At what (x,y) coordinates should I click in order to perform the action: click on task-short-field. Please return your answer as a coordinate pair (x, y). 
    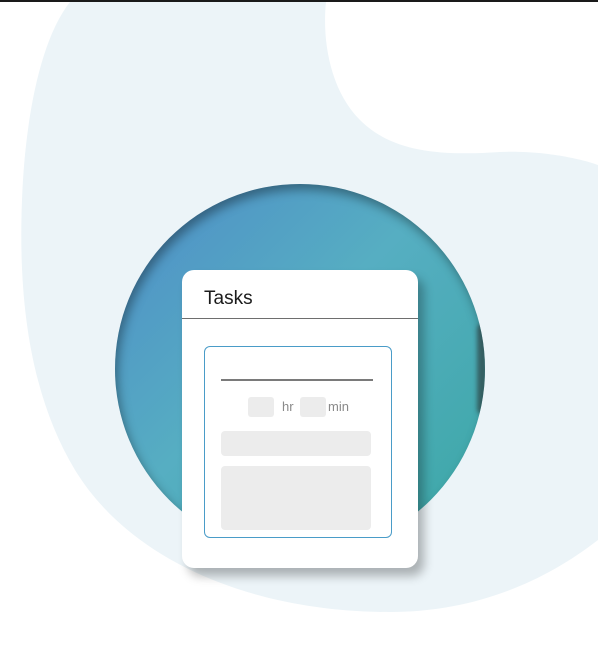
    Looking at the image, I should click on (296, 443).